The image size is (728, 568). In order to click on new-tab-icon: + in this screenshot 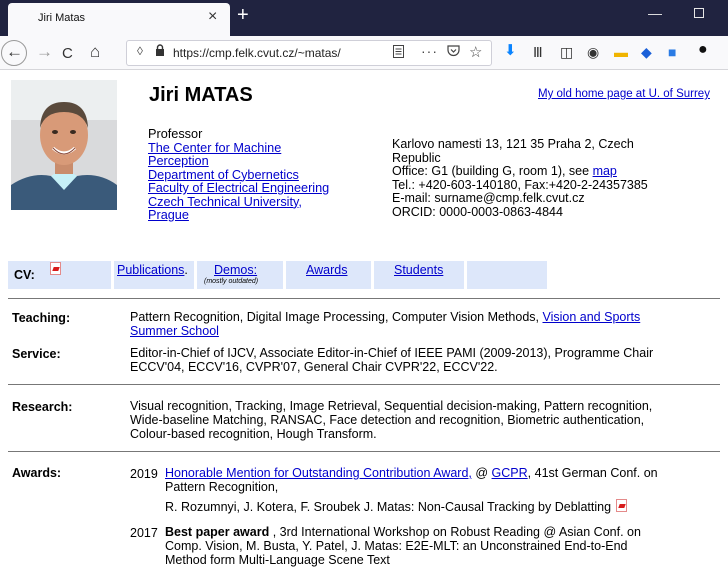, I will do `click(243, 15)`.